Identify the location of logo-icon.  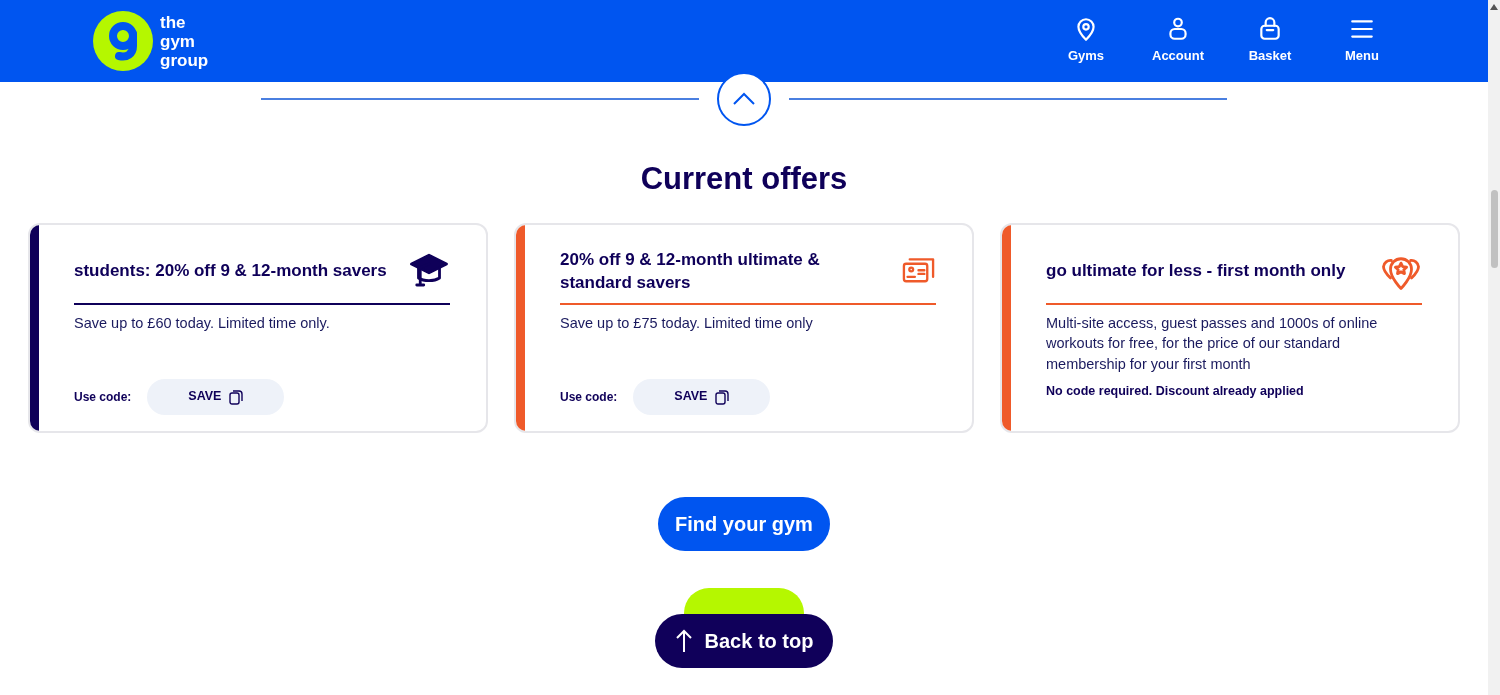
(123, 41).